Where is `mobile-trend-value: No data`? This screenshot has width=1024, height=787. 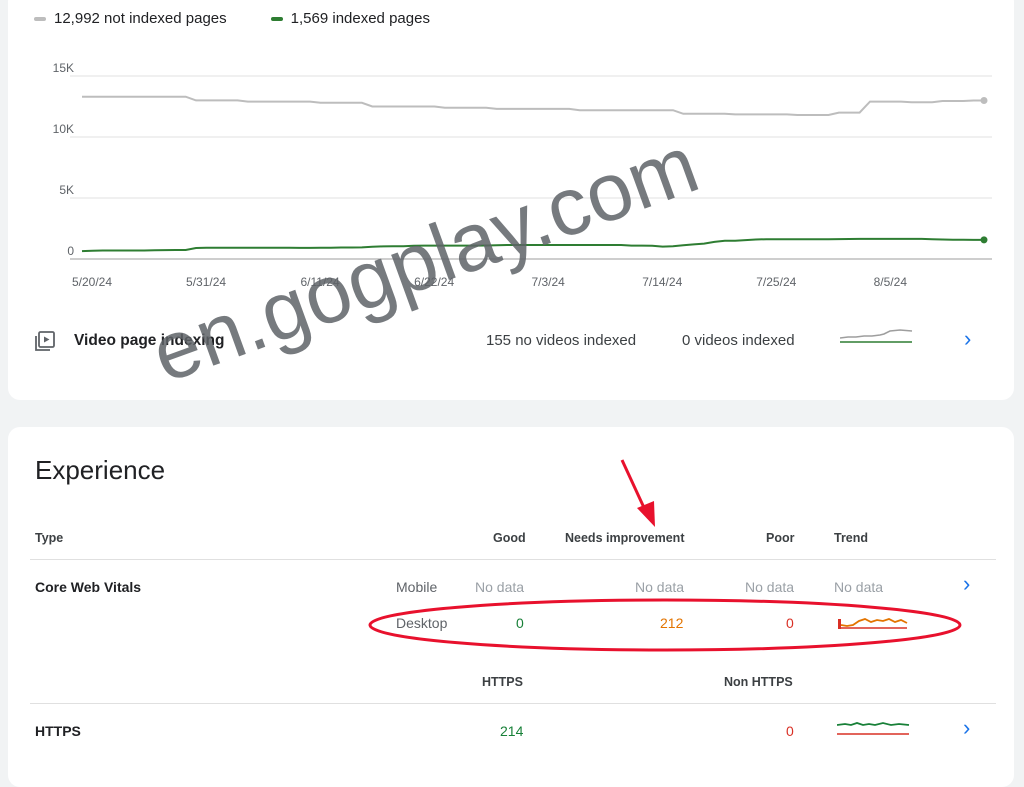 mobile-trend-value: No data is located at coordinates (859, 587).